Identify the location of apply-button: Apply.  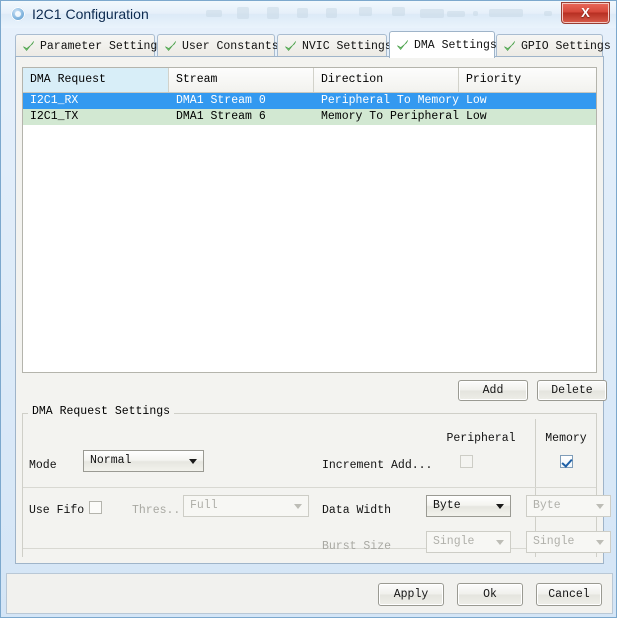
(411, 594).